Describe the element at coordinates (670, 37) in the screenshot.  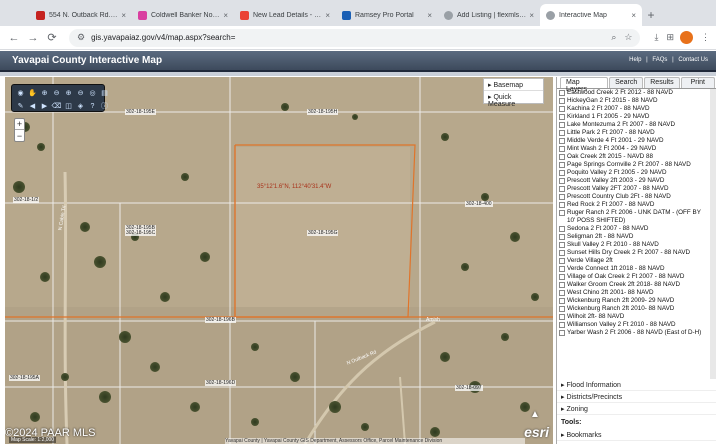
I see `extensions-icon: ⊞` at that location.